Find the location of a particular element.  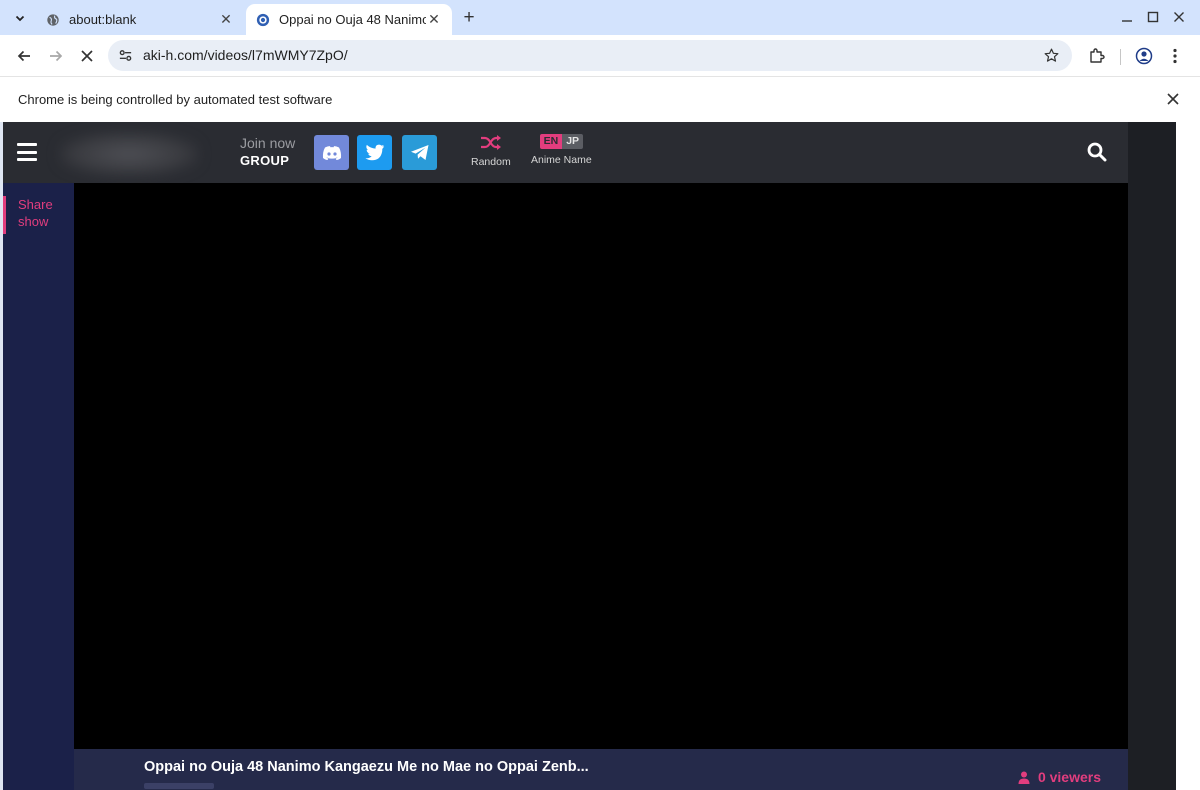

url-text: aki-h.com/videos/l7mWMY7ZpO/ is located at coordinates (245, 55).